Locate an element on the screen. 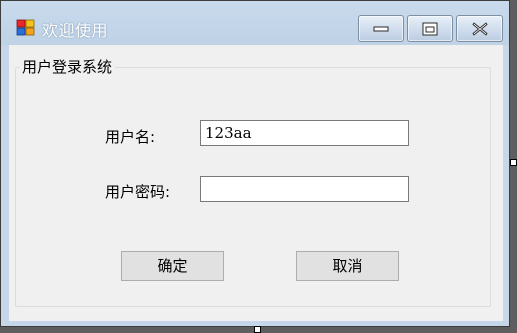 This screenshot has width=517, height=333. maximize-button is located at coordinates (430, 28).